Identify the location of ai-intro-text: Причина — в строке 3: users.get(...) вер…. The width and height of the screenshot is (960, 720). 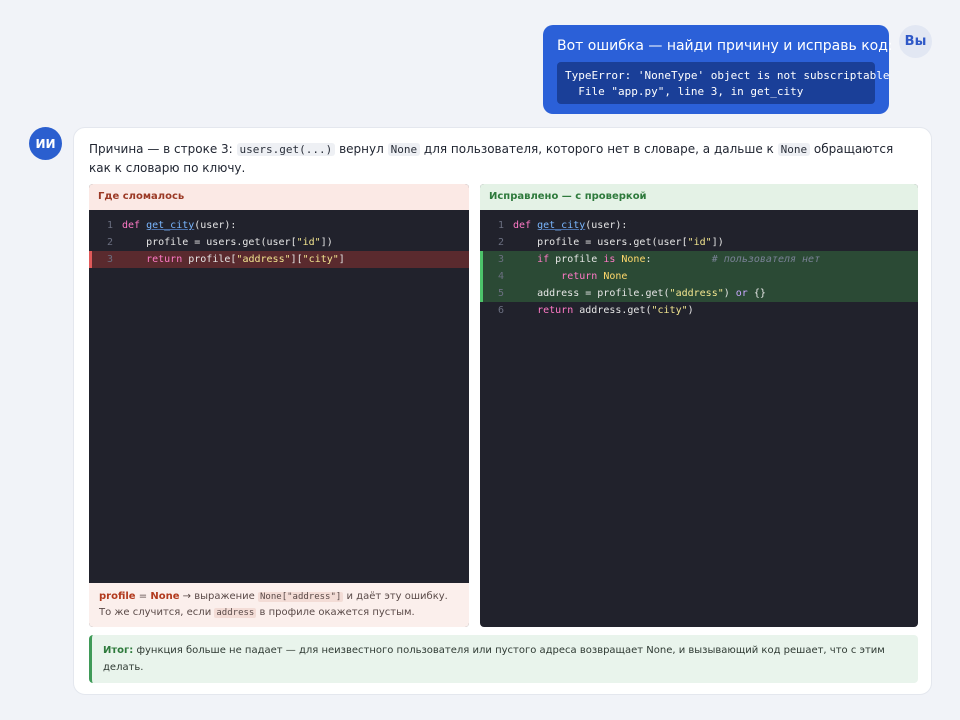
(494, 158).